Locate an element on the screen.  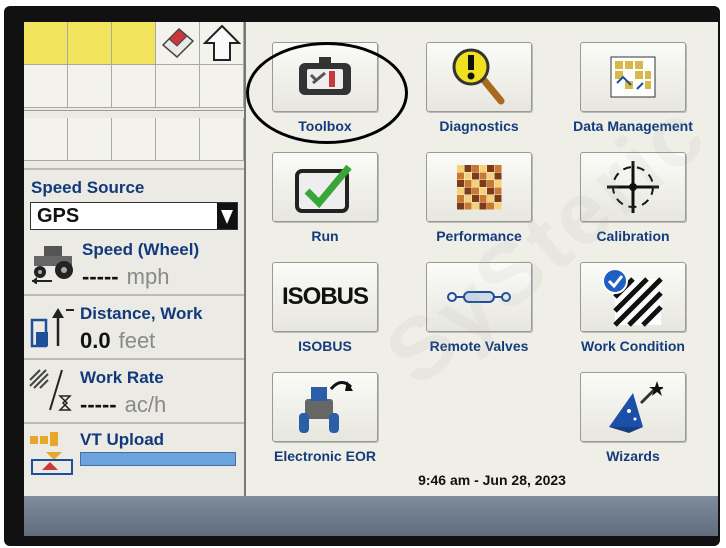
speed-label: Speed (Wheel) is located at coordinates (141, 249).